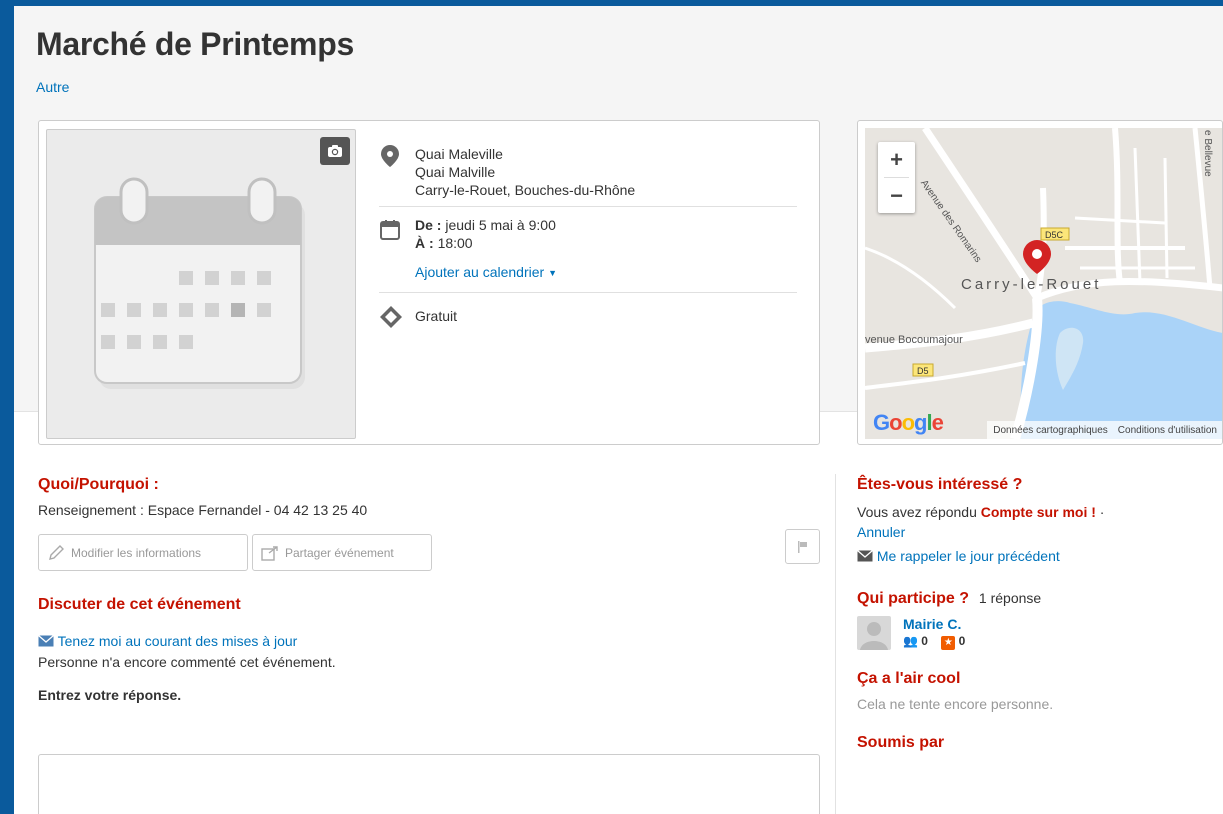 This screenshot has width=1223, height=814. Describe the element at coordinates (910, 641) in the screenshot. I see `friends-icon: 👥` at that location.